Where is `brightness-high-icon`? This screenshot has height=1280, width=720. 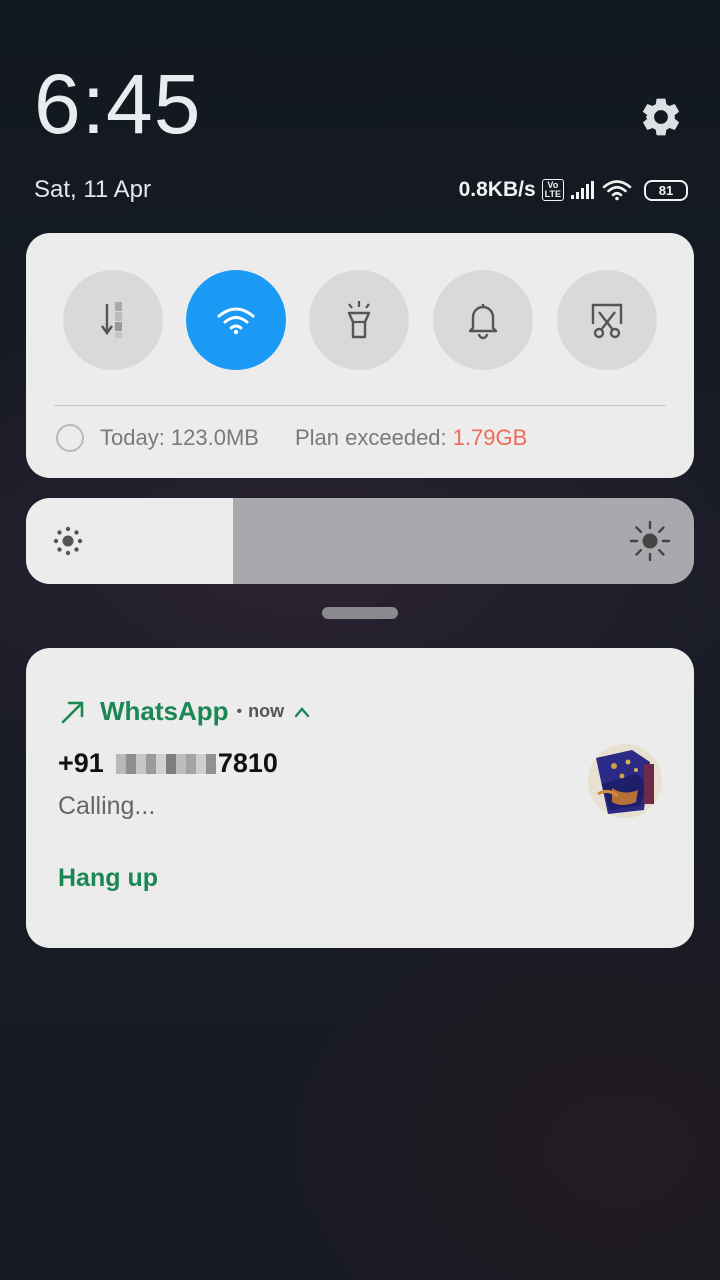
brightness-high-icon is located at coordinates (650, 541).